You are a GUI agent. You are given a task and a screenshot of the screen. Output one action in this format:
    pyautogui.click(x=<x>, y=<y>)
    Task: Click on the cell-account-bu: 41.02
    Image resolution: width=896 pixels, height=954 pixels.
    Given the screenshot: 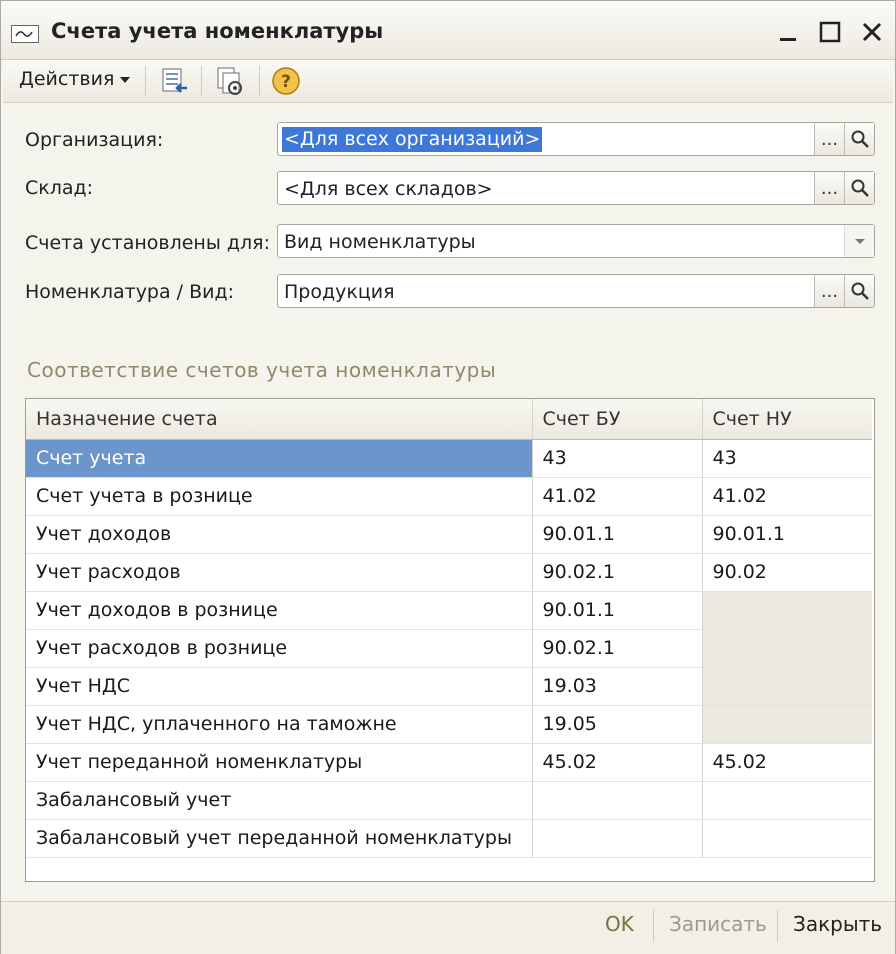 What is the action you would take?
    pyautogui.click(x=617, y=496)
    